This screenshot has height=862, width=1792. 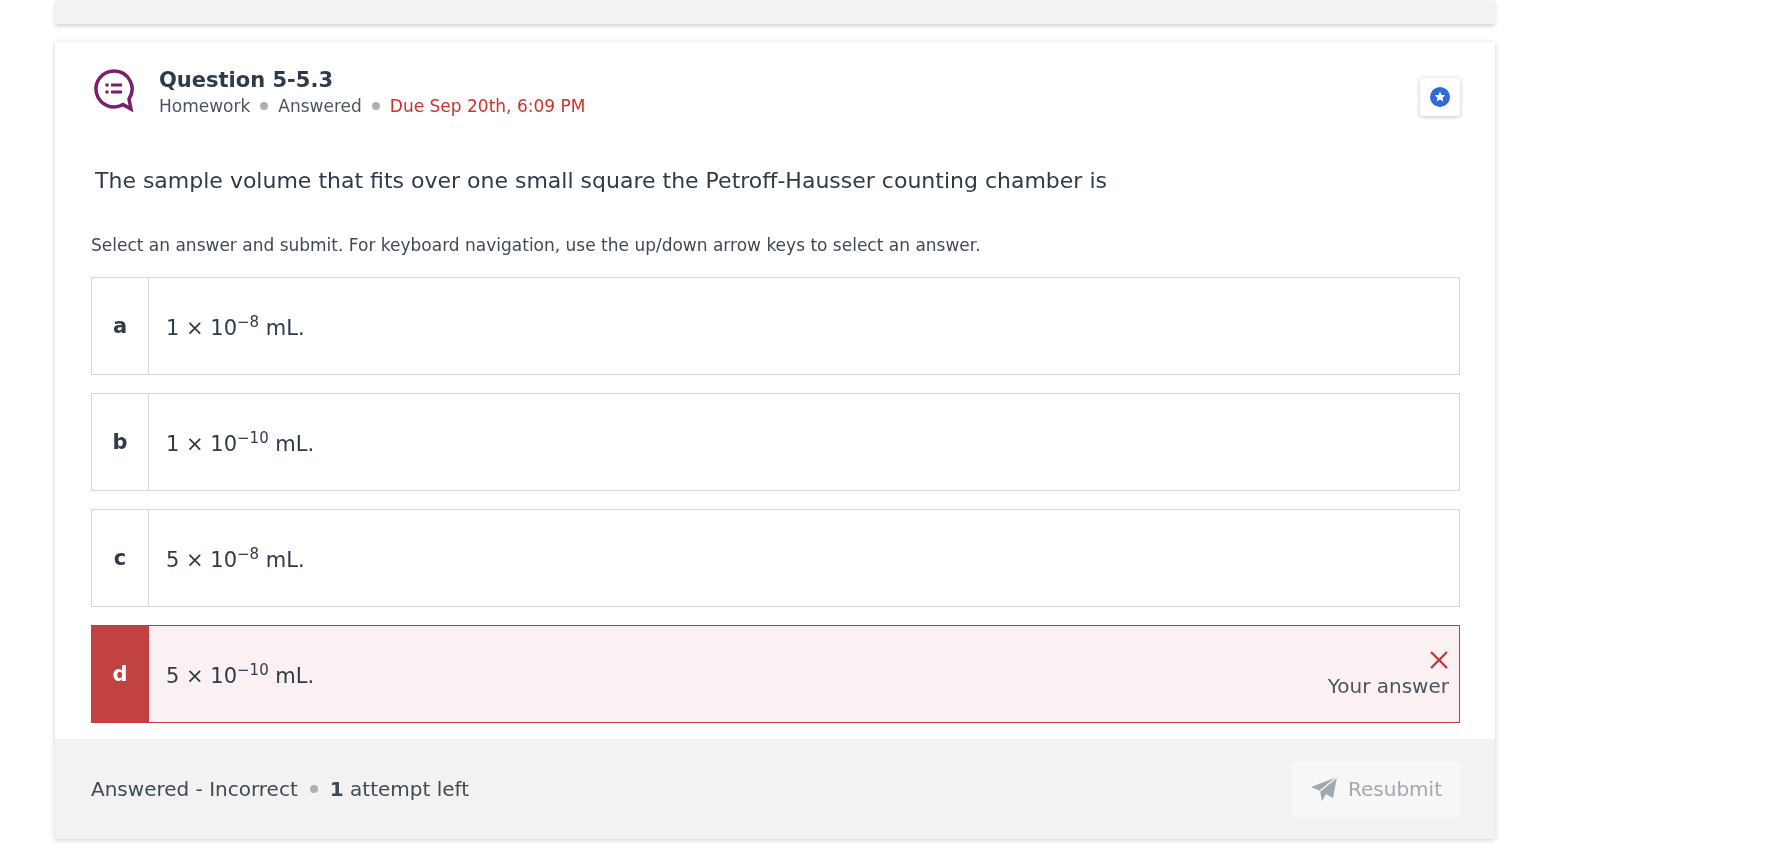 What do you see at coordinates (1440, 97) in the screenshot?
I see `star-button` at bounding box center [1440, 97].